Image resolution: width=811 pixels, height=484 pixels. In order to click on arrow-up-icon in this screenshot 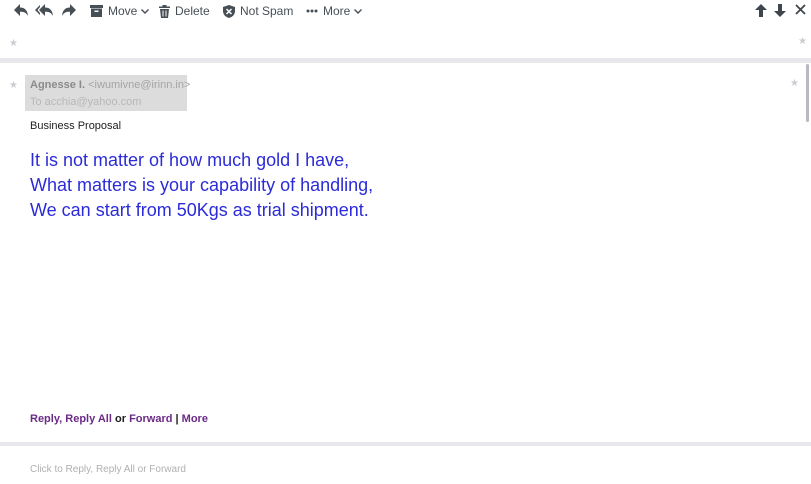, I will do `click(761, 10)`.